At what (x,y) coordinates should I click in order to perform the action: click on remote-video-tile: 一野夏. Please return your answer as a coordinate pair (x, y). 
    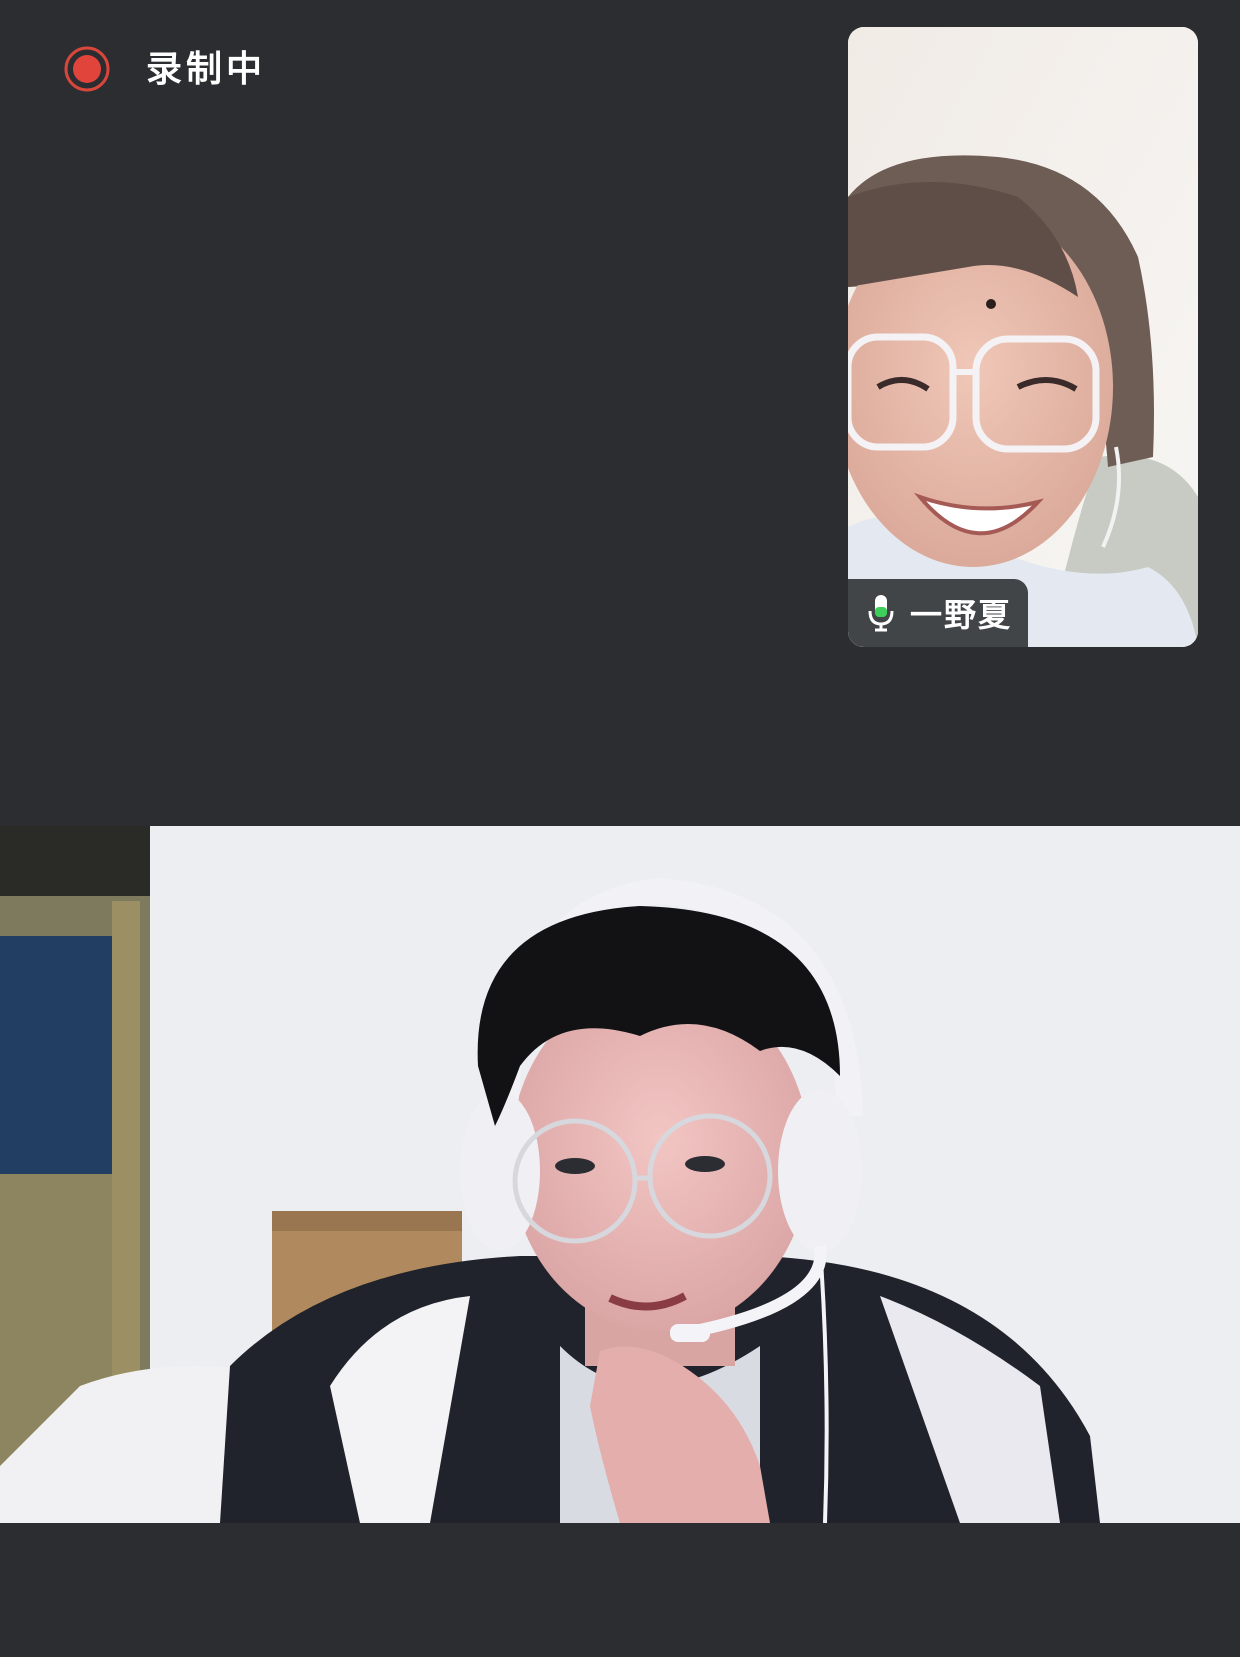
    Looking at the image, I should click on (1023, 337).